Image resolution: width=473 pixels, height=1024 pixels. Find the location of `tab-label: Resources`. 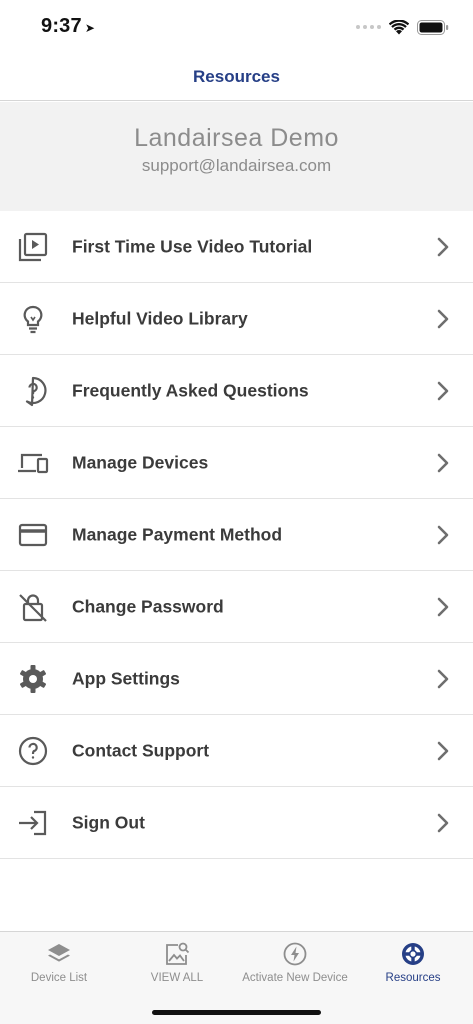

tab-label: Resources is located at coordinates (413, 978).